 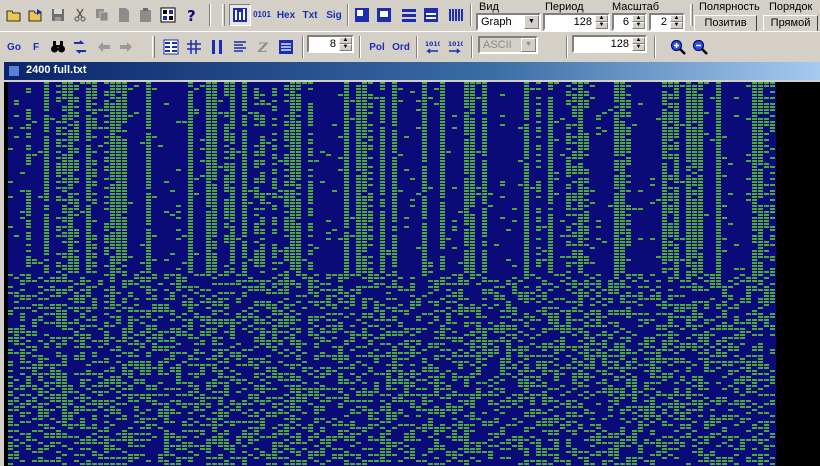 What do you see at coordinates (36, 15) in the screenshot?
I see `open-recent-icon` at bounding box center [36, 15].